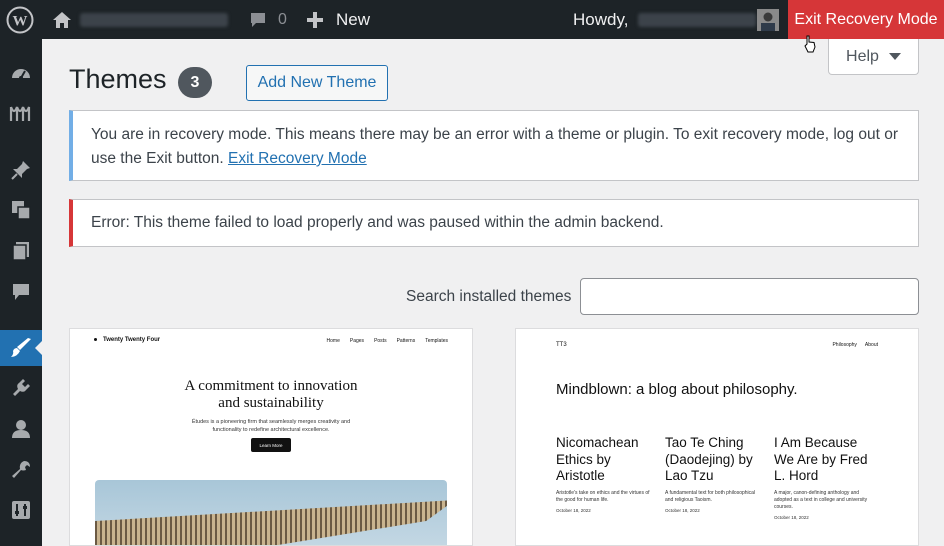 The width and height of the screenshot is (944, 546). I want to click on wordpress-logo-icon: W, so click(20, 19).